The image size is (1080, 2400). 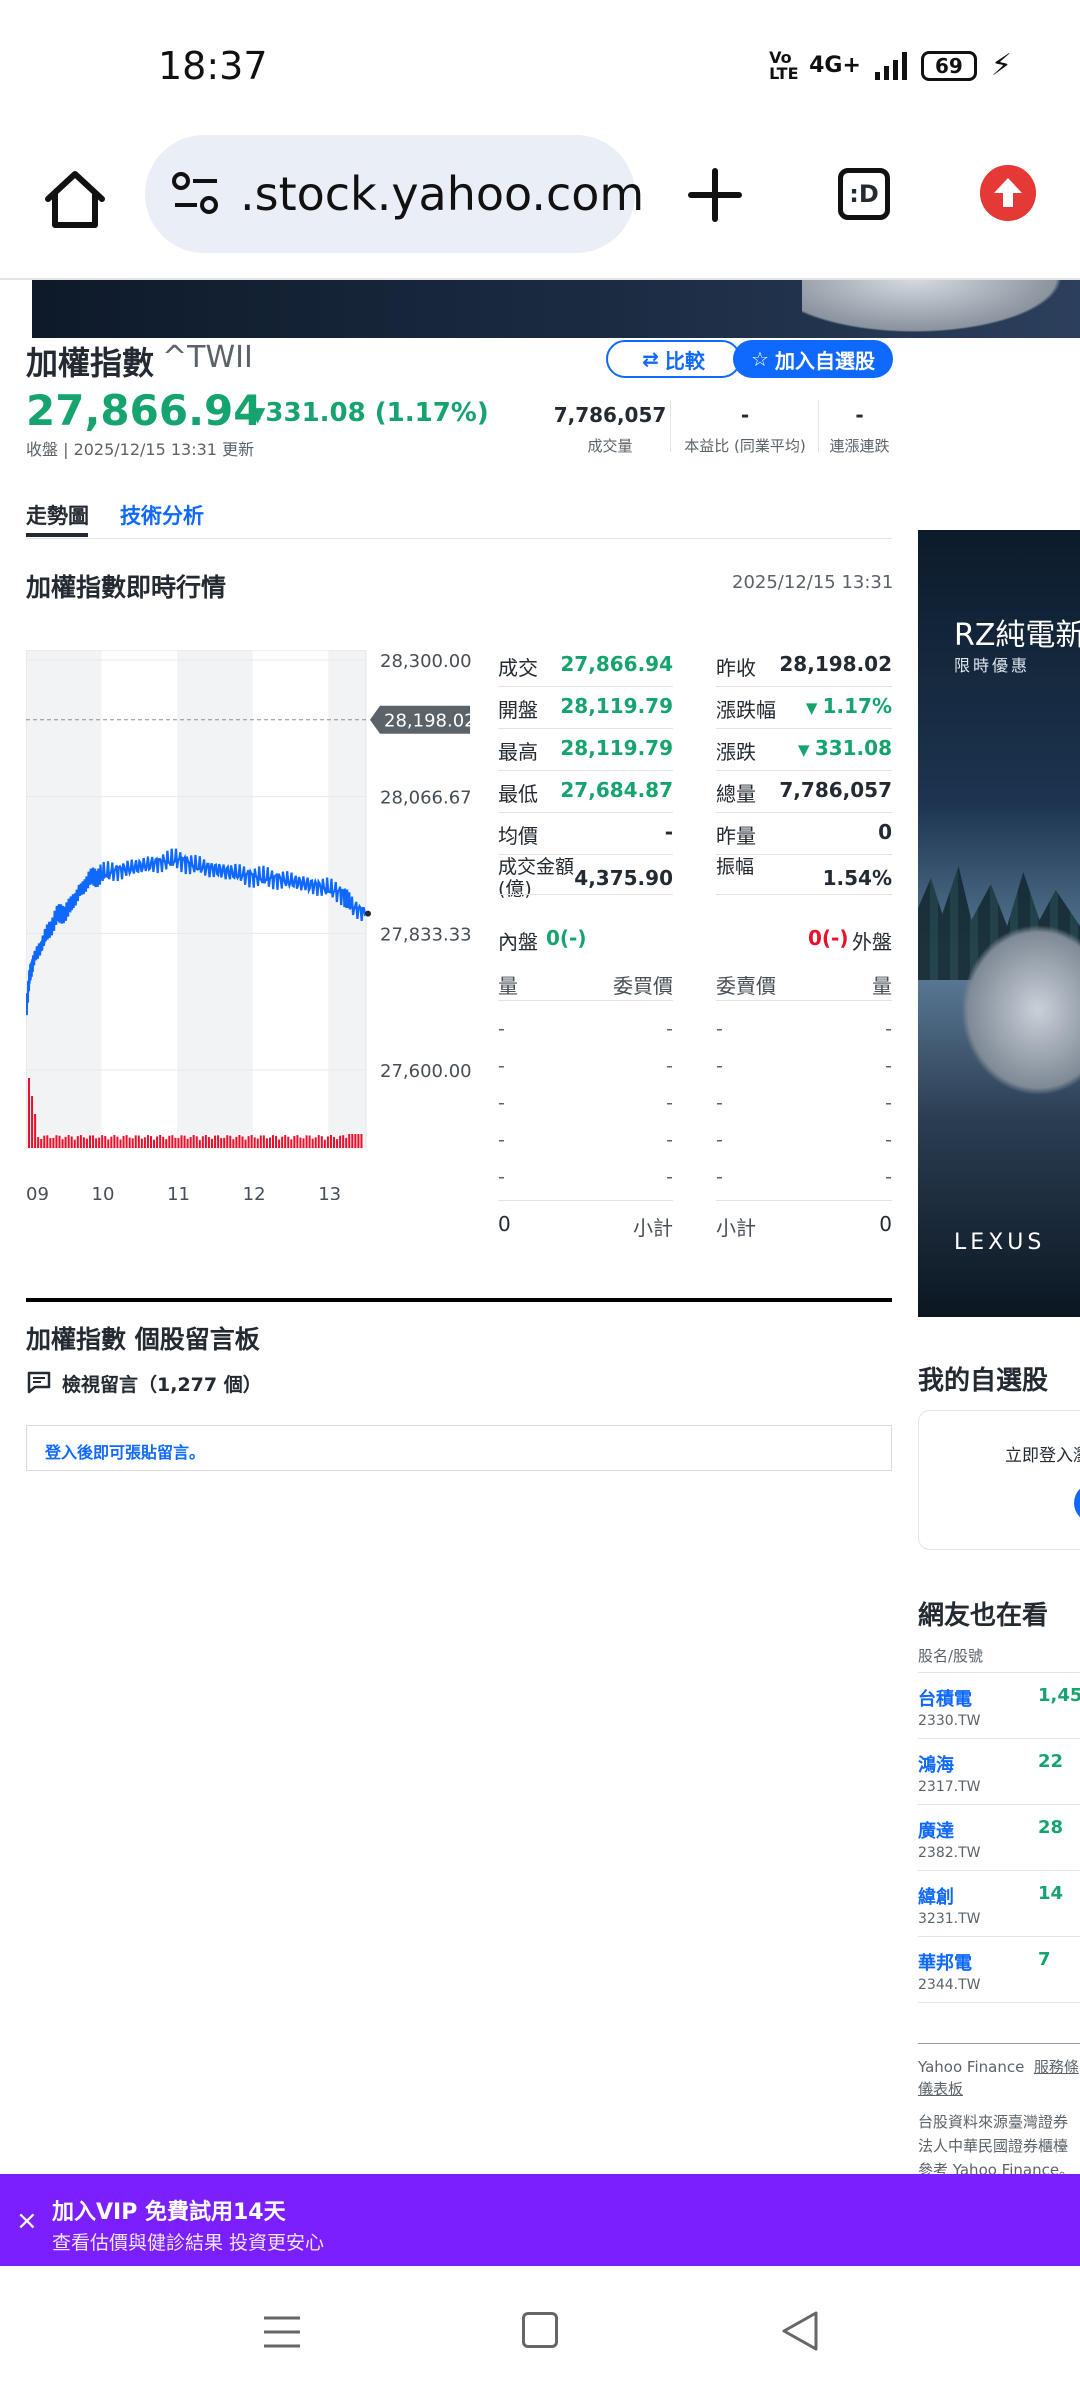 I want to click on ad-car-image, so click(x=941, y=309).